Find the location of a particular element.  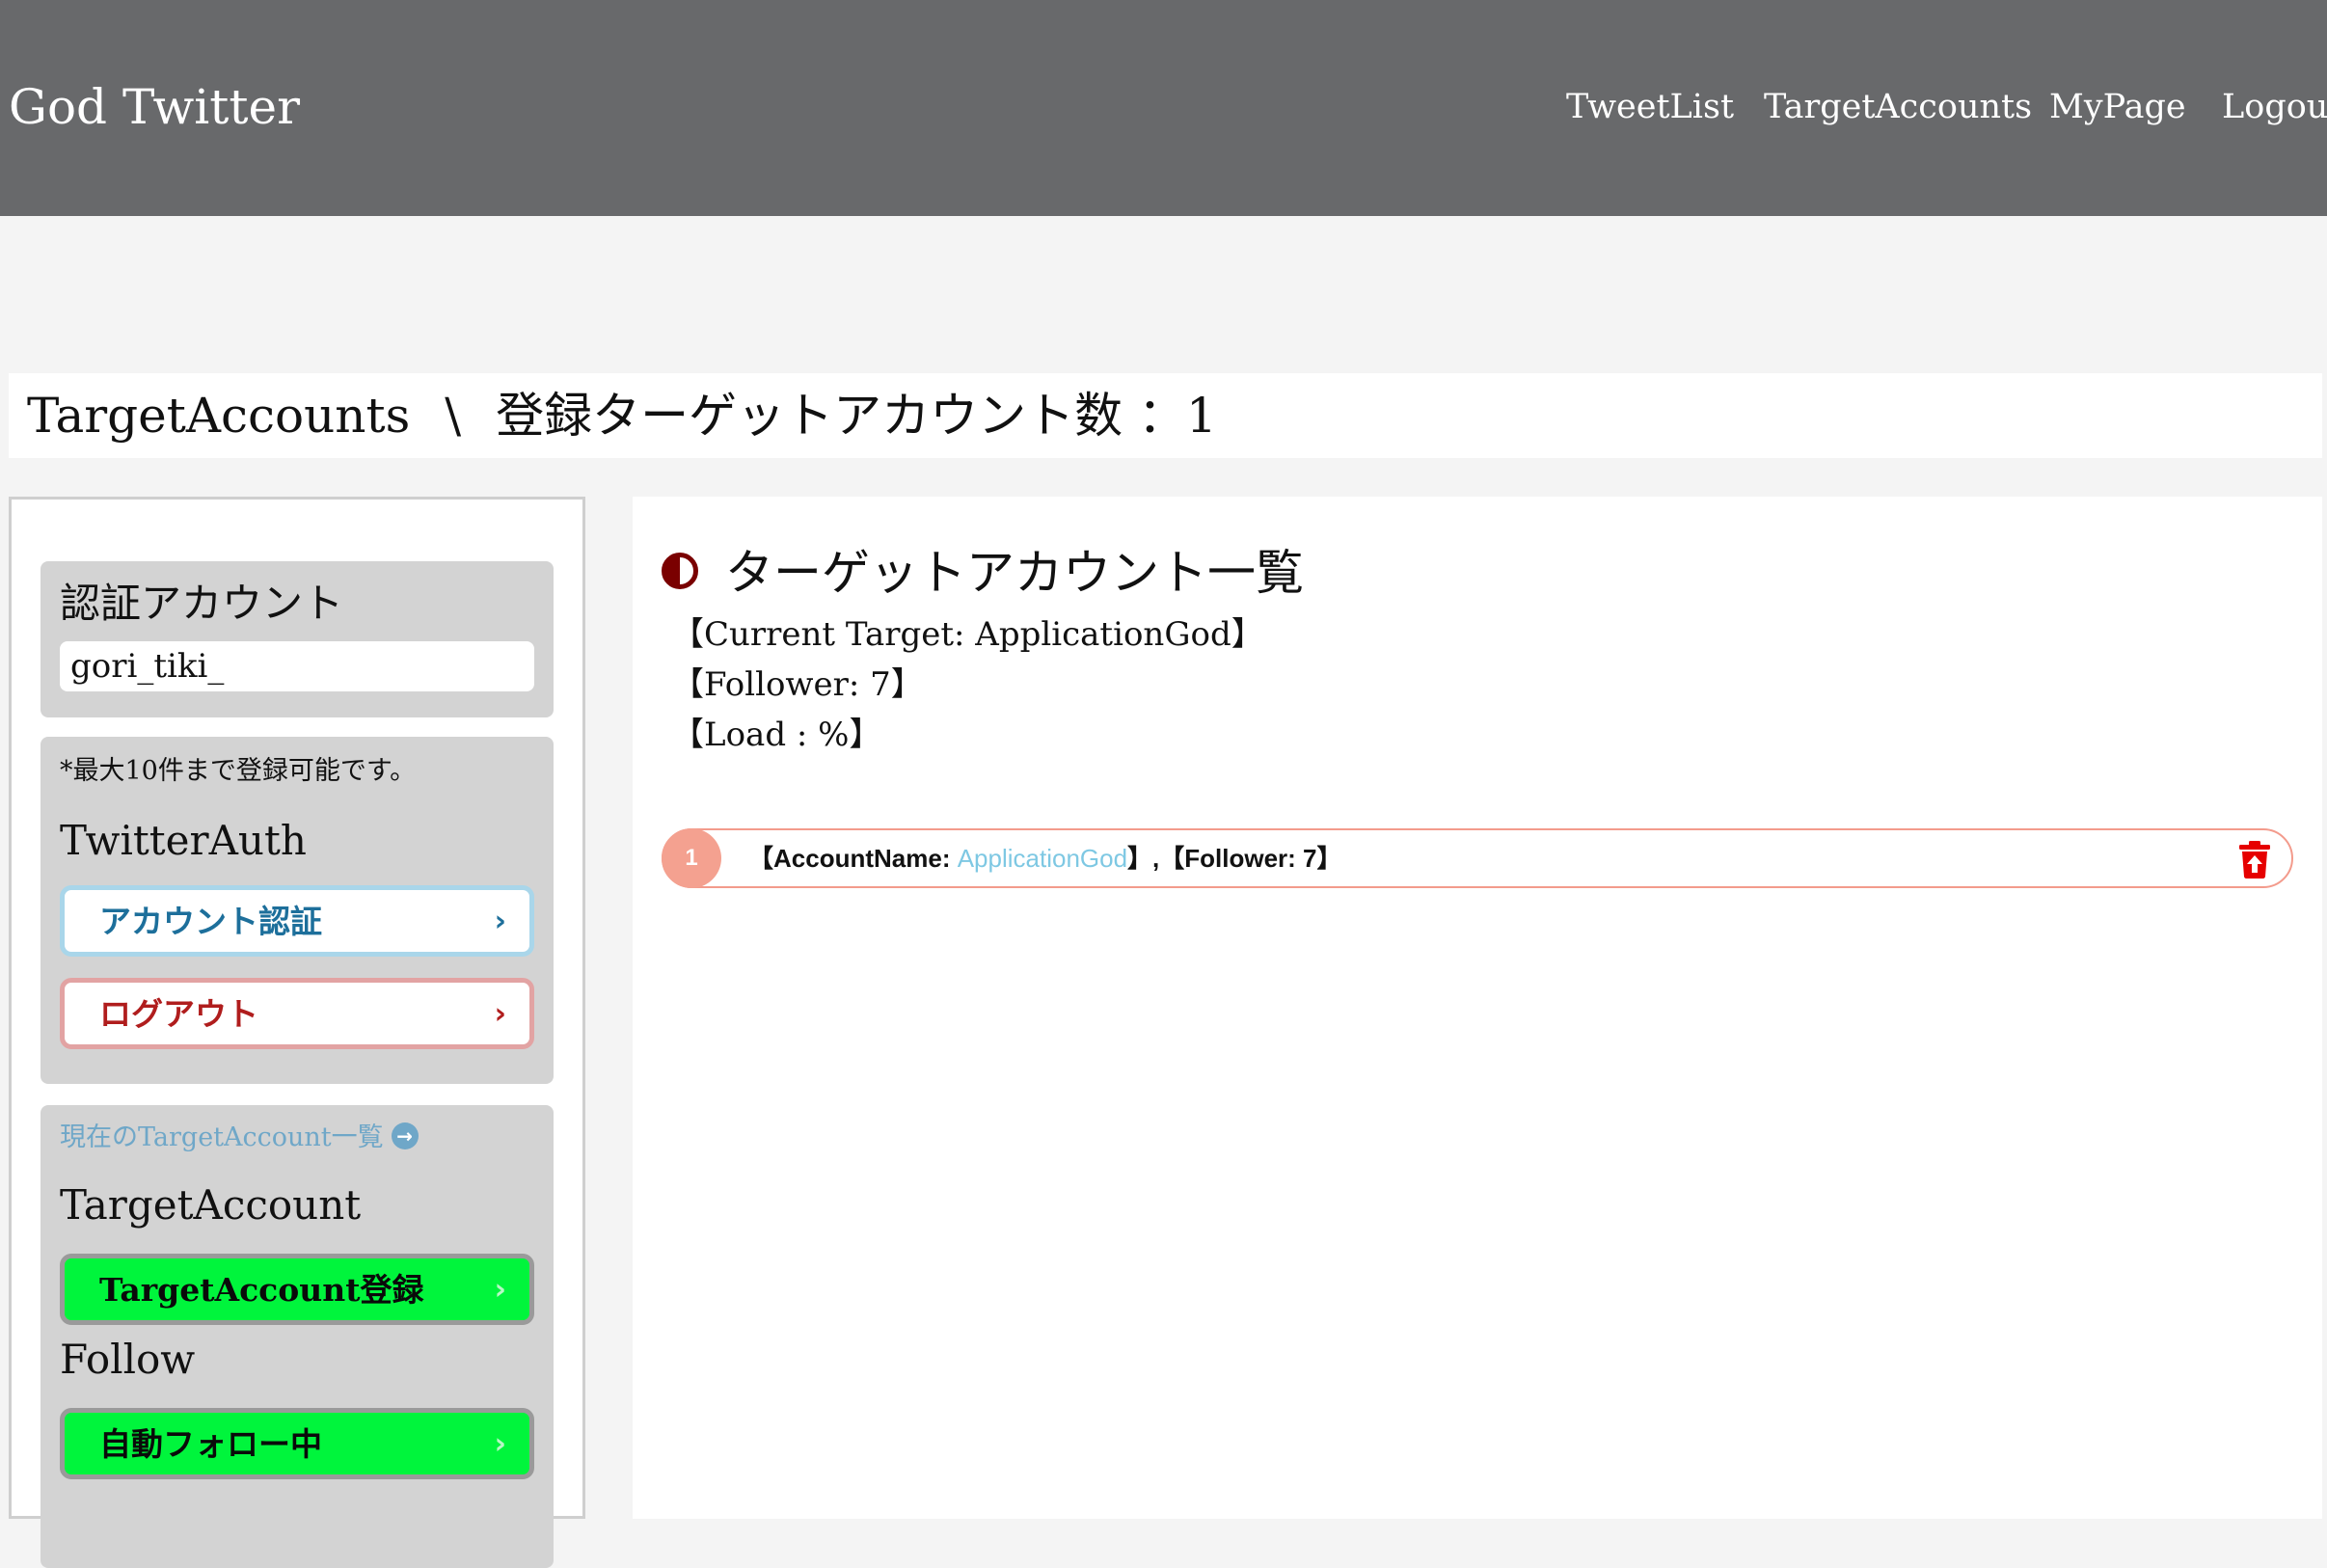

account-index-badge: 1 is located at coordinates (691, 858).